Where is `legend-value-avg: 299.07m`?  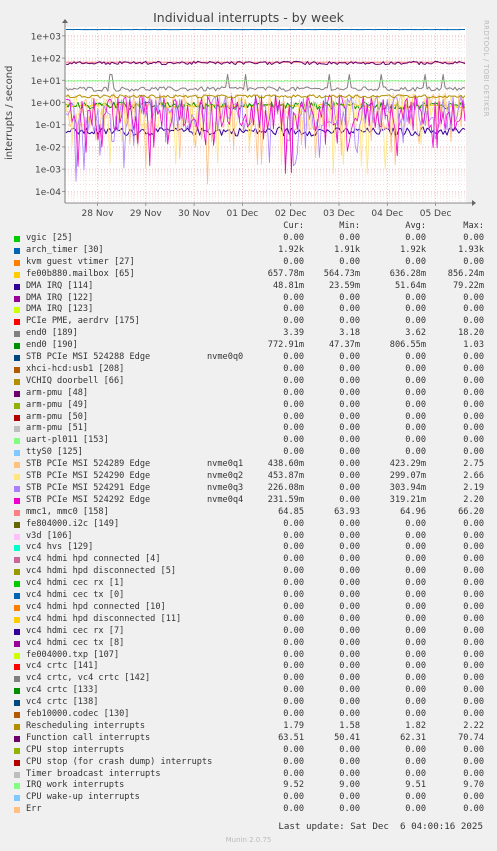 legend-value-avg: 299.07m is located at coordinates (407, 476).